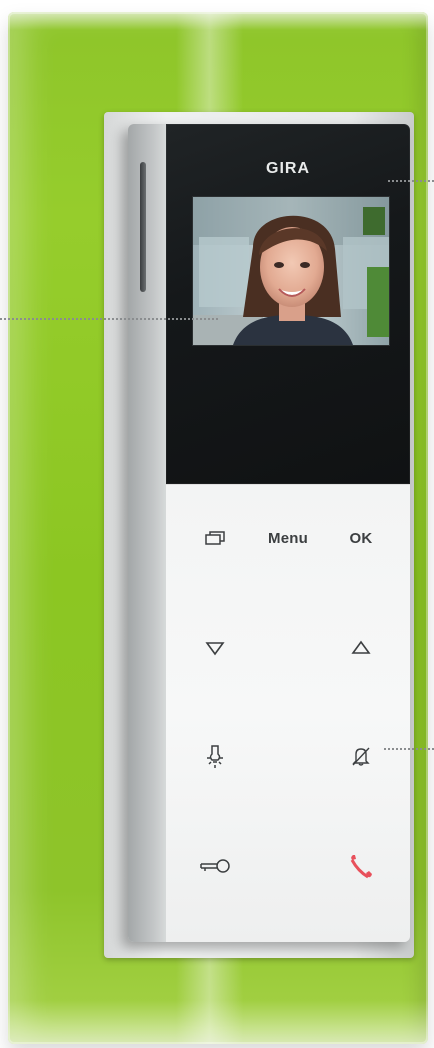 This screenshot has height=1048, width=434. I want to click on arrow-down-button, so click(215, 648).